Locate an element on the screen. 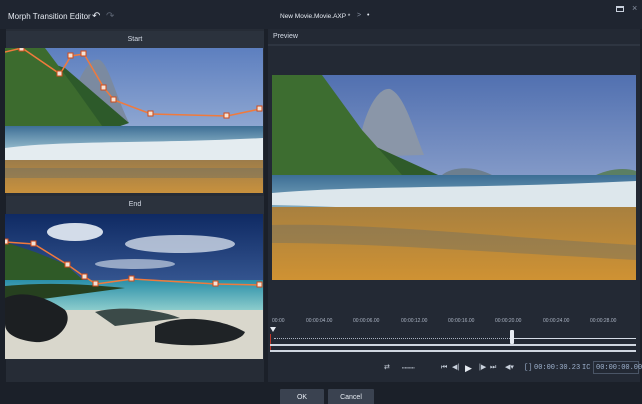 This screenshot has height=404, width=642. tick-label: 00:00:16.00 is located at coordinates (461, 321).